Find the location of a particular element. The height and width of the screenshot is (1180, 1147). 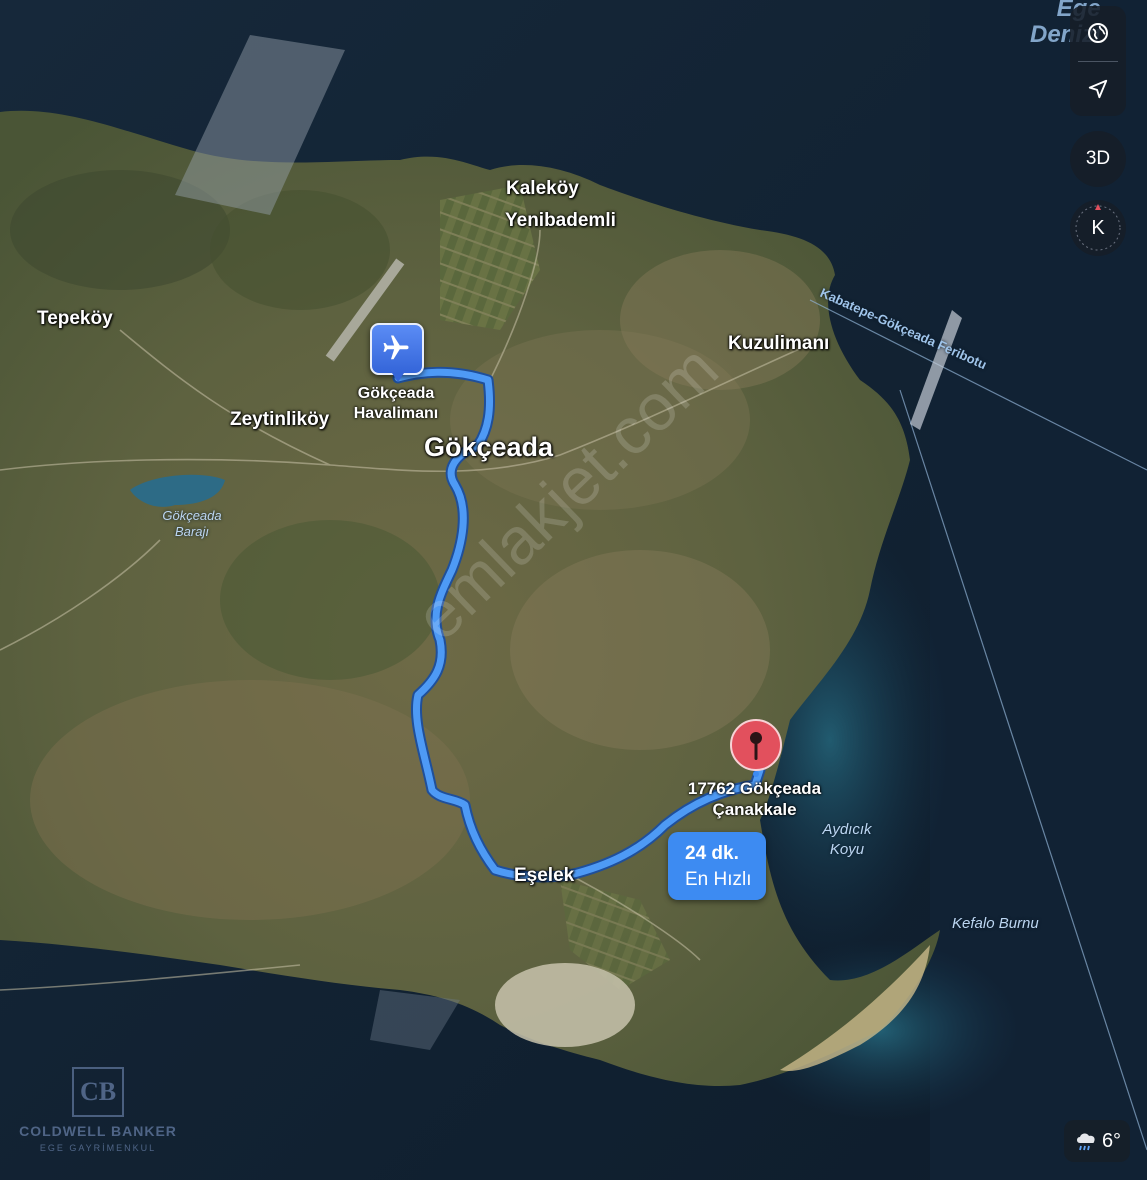

place-kalekoy: Kaleköy is located at coordinates (542, 189).